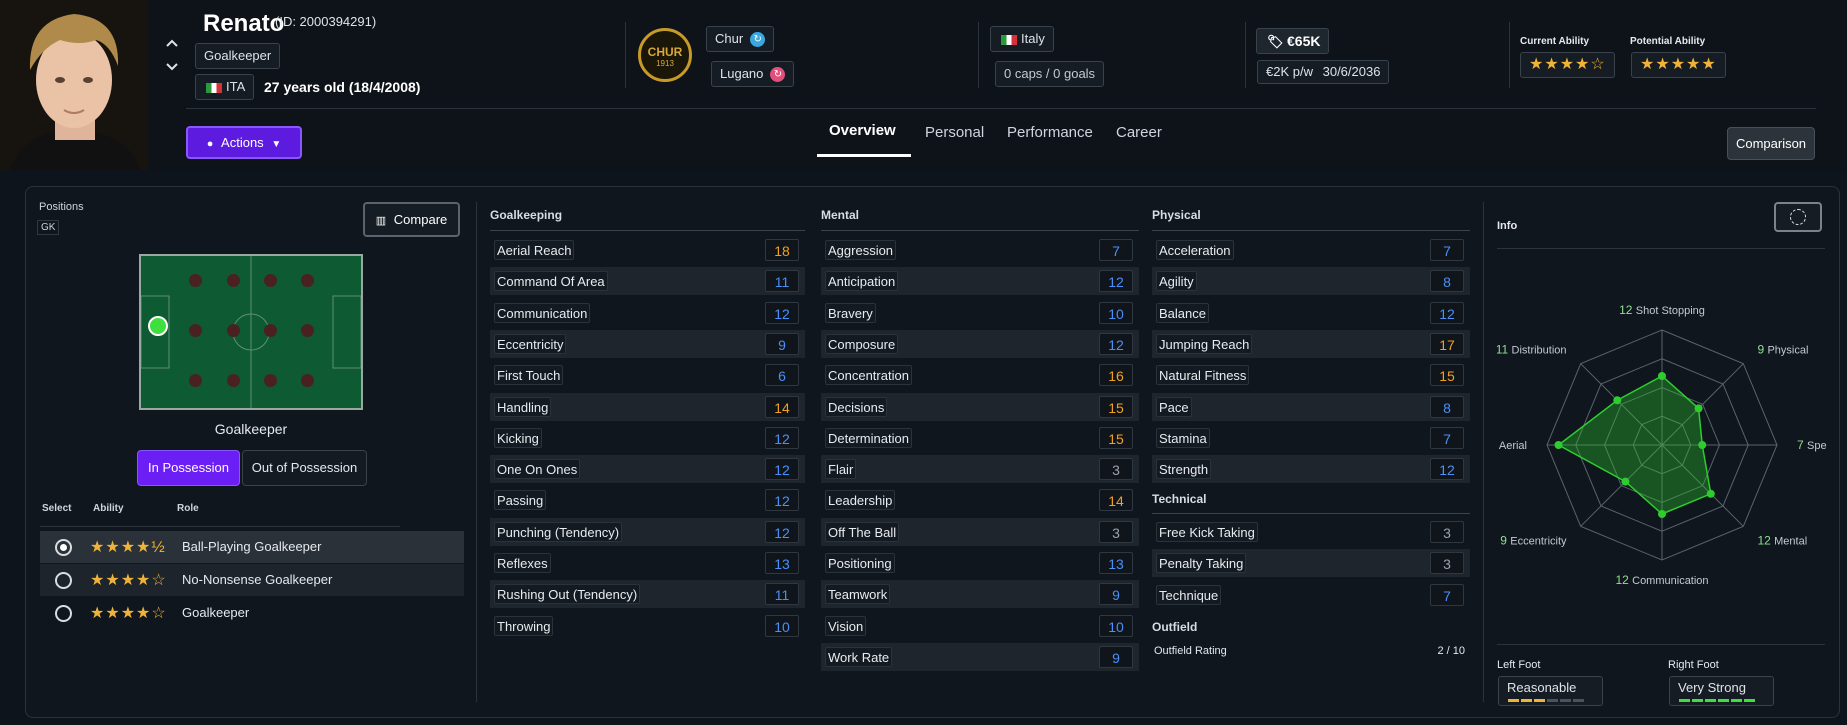  Describe the element at coordinates (1050, 132) in the screenshot. I see `tab-performance: Performance` at that location.